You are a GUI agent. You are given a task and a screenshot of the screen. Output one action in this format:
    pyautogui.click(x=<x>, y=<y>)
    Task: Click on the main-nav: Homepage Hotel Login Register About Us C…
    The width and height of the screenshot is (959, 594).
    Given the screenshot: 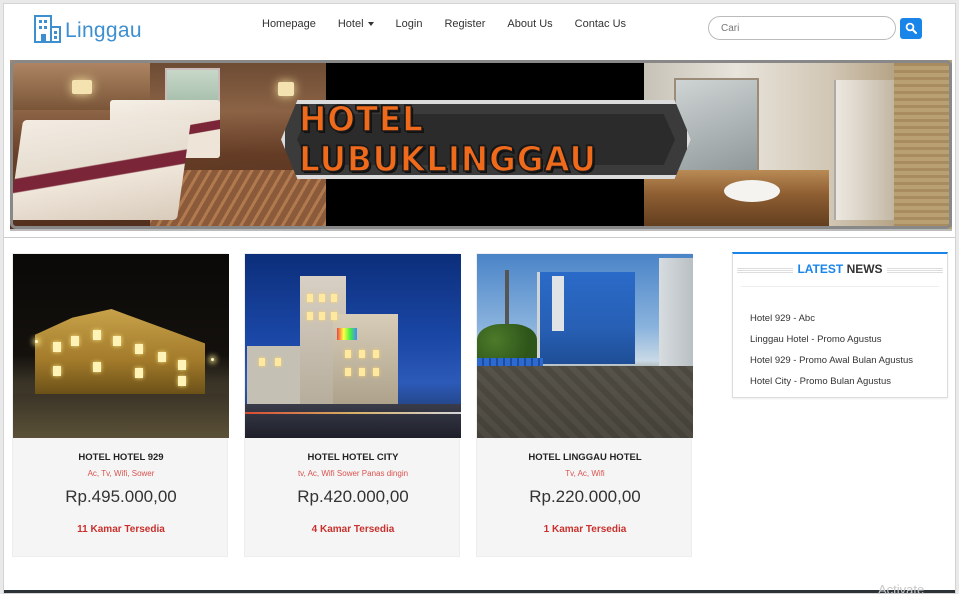 What is the action you would take?
    pyautogui.click(x=455, y=24)
    